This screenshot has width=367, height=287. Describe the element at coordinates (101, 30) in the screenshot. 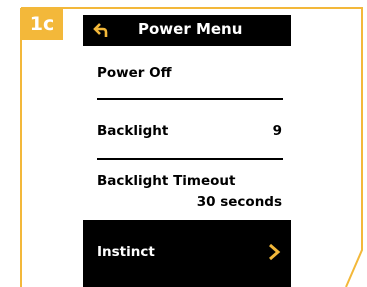

I see `back-arrow-icon` at that location.